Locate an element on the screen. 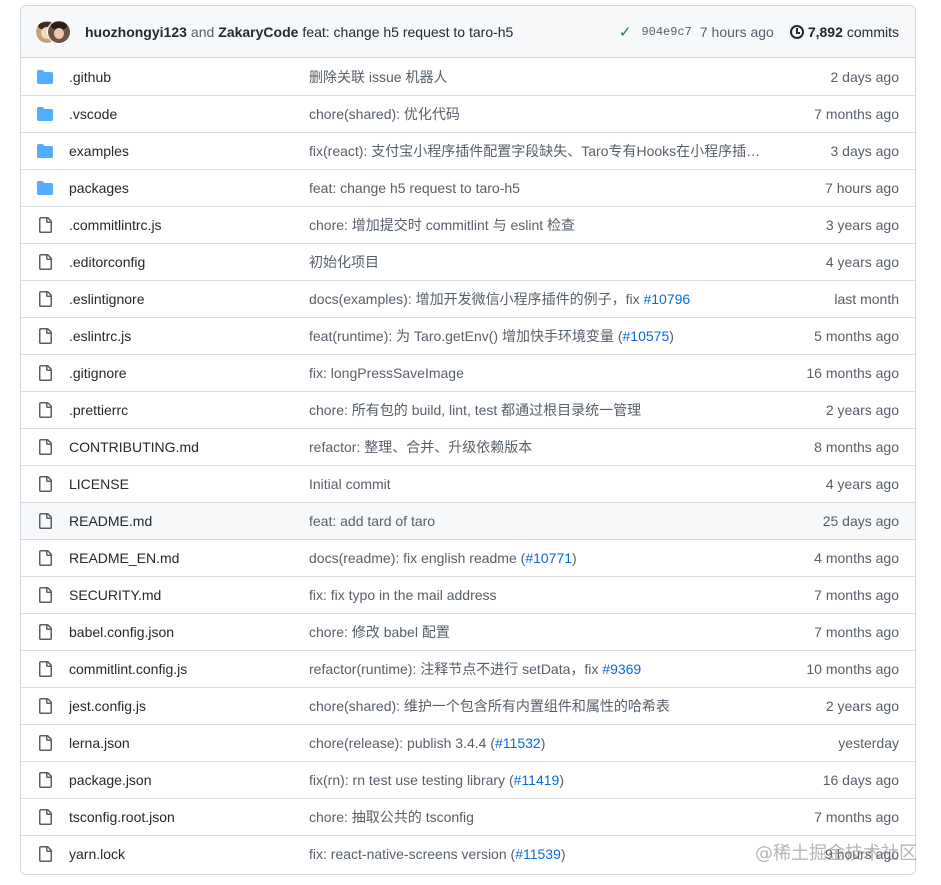 The image size is (941, 885). last-commit-message: chore(shared): 优化代码 is located at coordinates (549, 114).